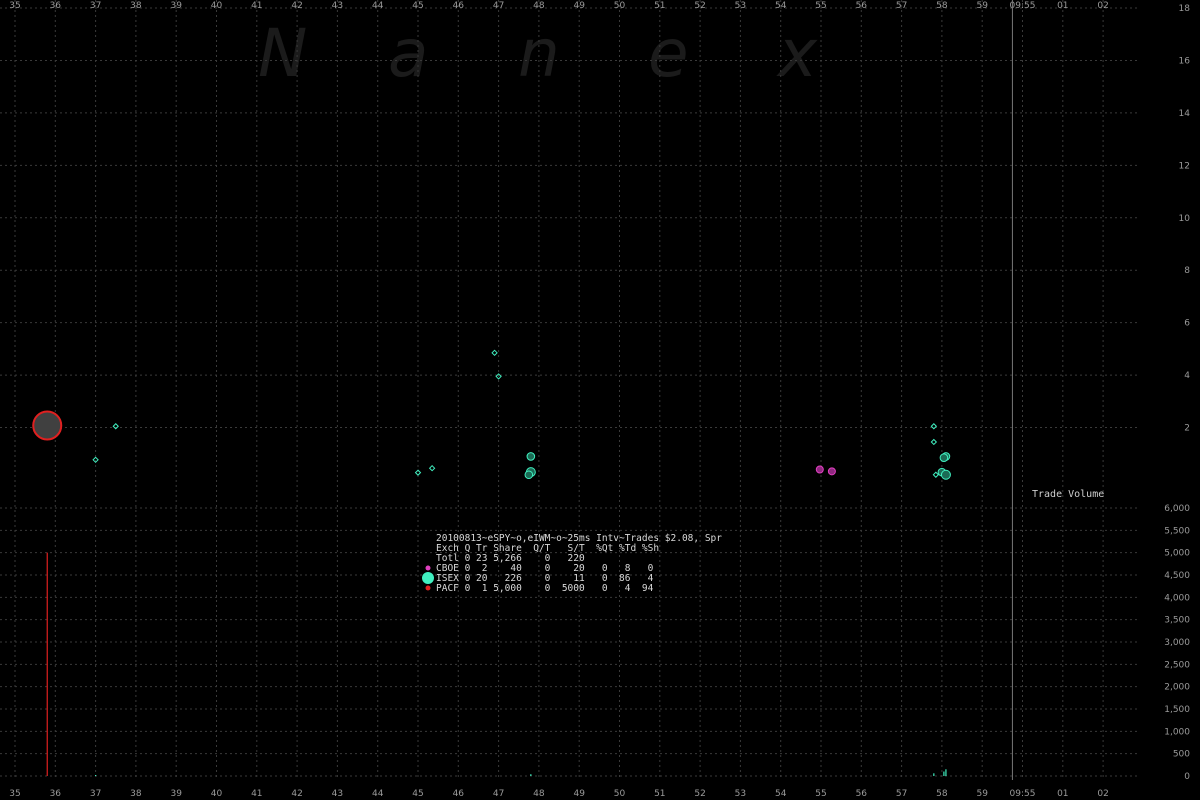 Image resolution: width=1200 pixels, height=800 pixels. What do you see at coordinates (378, 6) in the screenshot?
I see `x-tick-label-top: 44` at bounding box center [378, 6].